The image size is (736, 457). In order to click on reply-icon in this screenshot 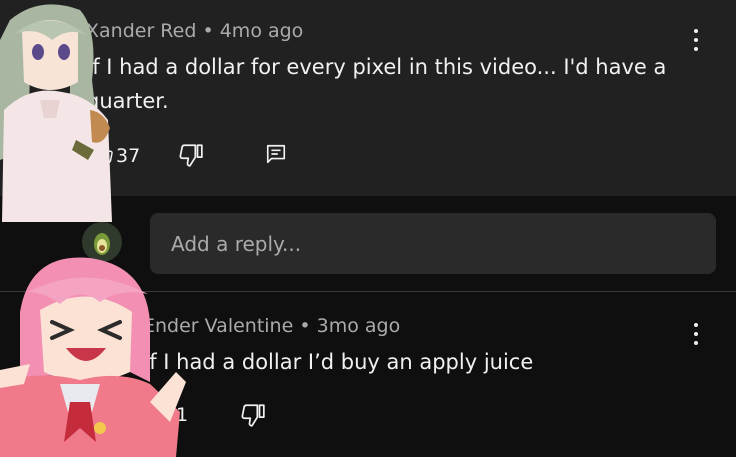, I will do `click(276, 154)`.